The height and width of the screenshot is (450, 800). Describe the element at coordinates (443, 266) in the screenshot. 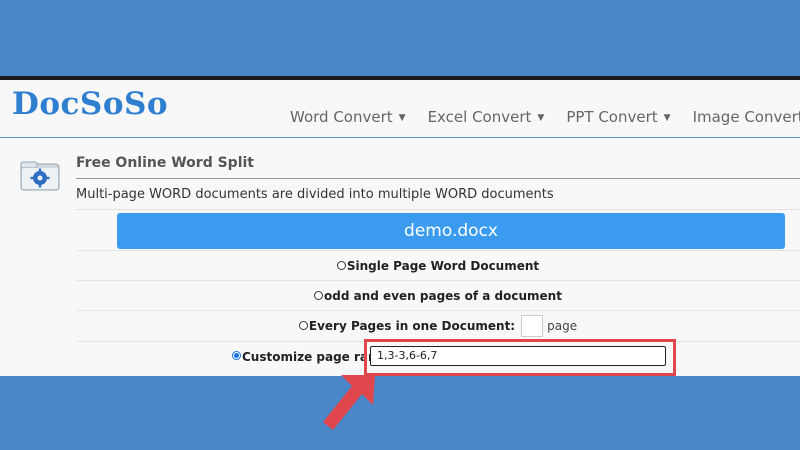

I see `option-label: Single Page Word Document` at that location.